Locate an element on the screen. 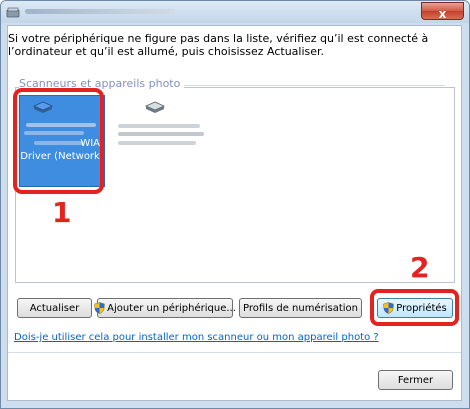 The height and width of the screenshot is (409, 470). callout-number-1: 1 is located at coordinates (62, 212).